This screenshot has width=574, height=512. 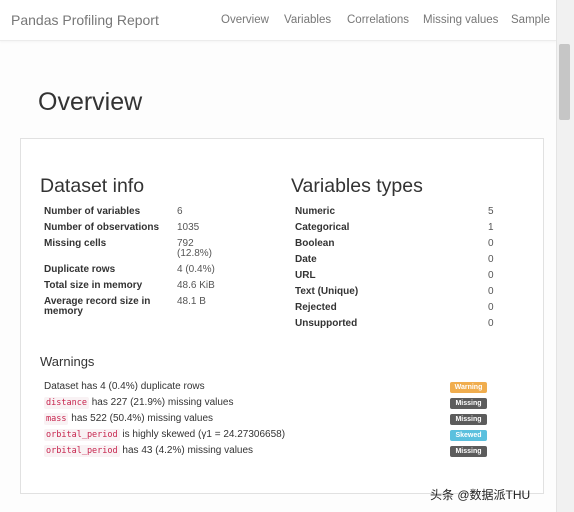 What do you see at coordinates (195, 253) in the screenshot?
I see `dataset-info-subvalue: (12.8%)` at bounding box center [195, 253].